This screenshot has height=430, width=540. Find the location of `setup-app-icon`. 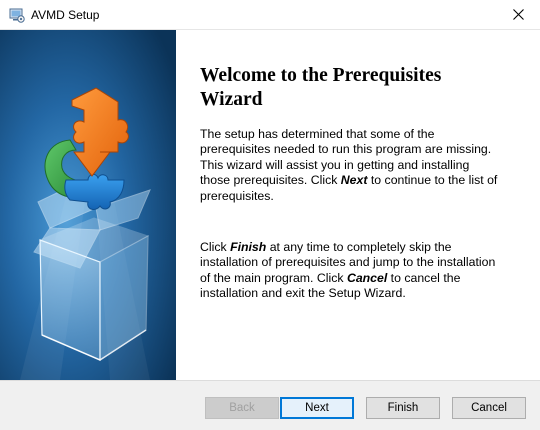

setup-app-icon is located at coordinates (17, 15).